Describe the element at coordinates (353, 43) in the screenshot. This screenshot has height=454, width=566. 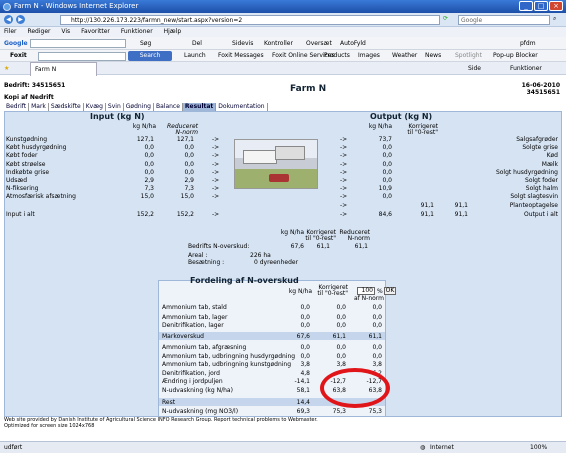
I see `toolbar-autofill: AutoFyld` at that location.